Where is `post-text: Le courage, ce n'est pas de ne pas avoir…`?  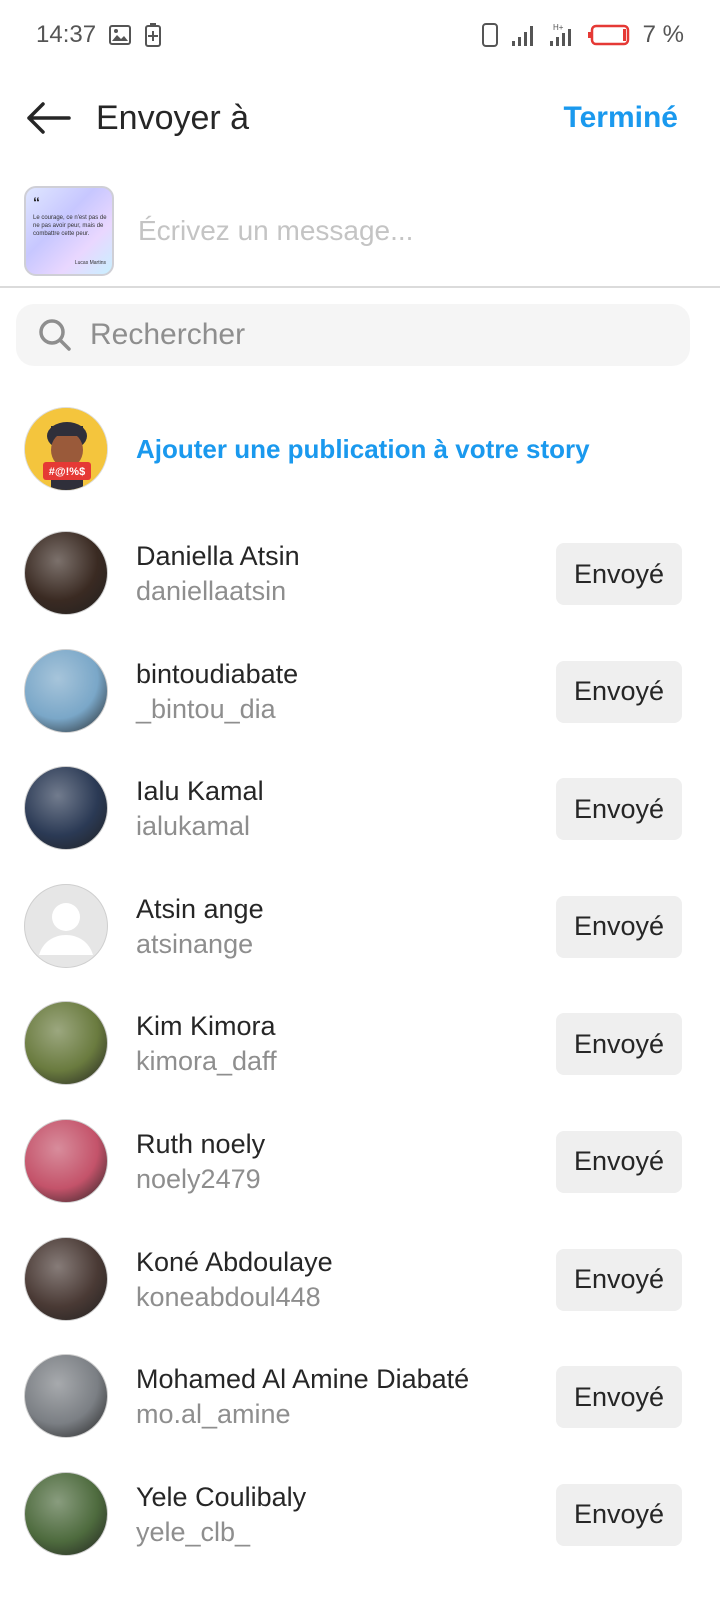 post-text: Le courage, ce n'est pas de ne pas avoir… is located at coordinates (70, 226).